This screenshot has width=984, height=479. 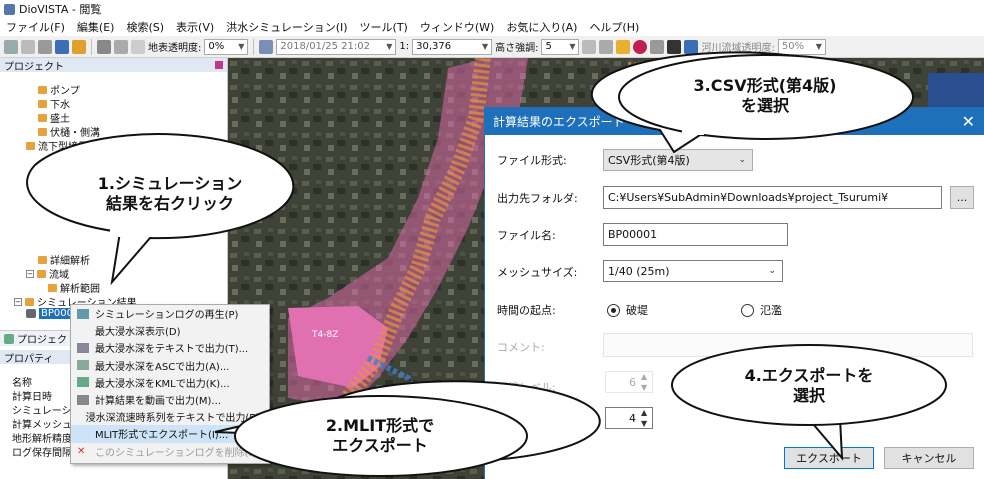 What do you see at coordinates (457, 27) in the screenshot?
I see `menu-window: ウィンドウ(W)` at bounding box center [457, 27].